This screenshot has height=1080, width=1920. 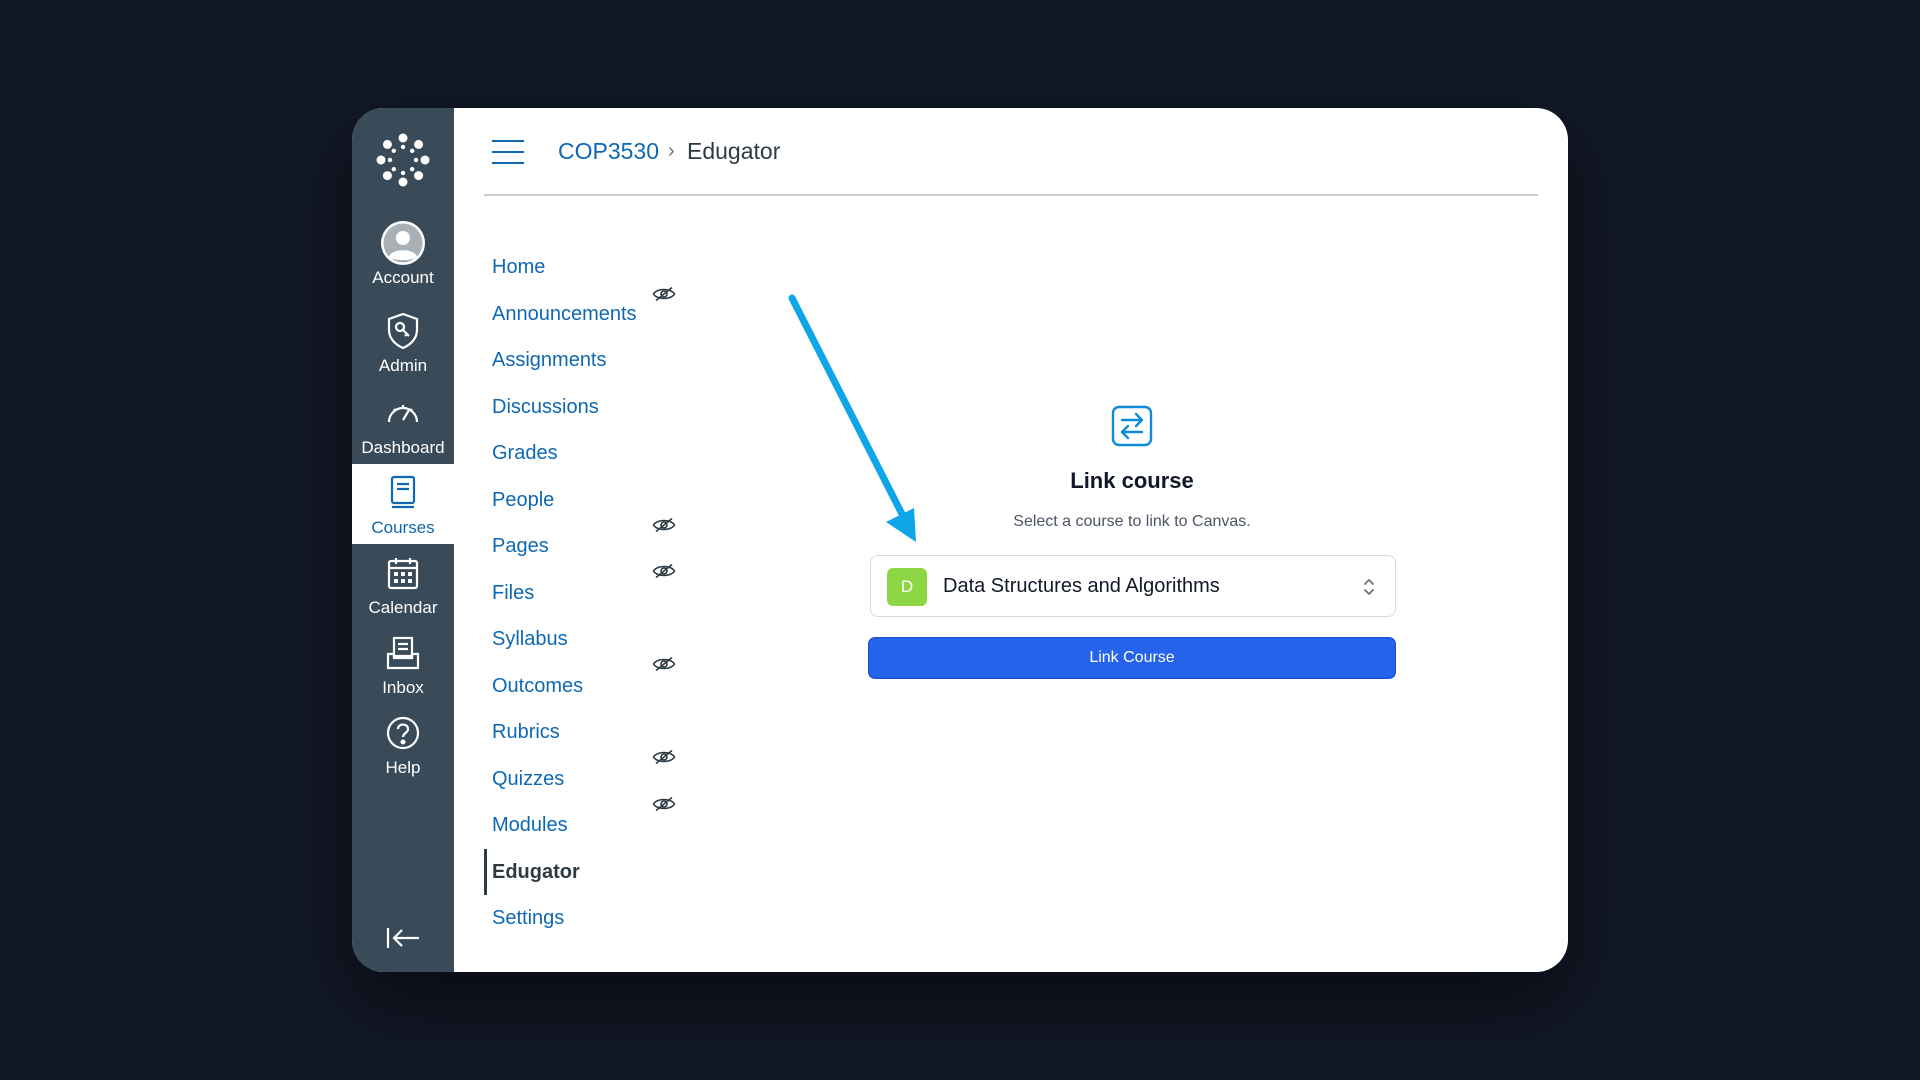 I want to click on course-nav-assignments-label: Assignments, so click(x=549, y=359).